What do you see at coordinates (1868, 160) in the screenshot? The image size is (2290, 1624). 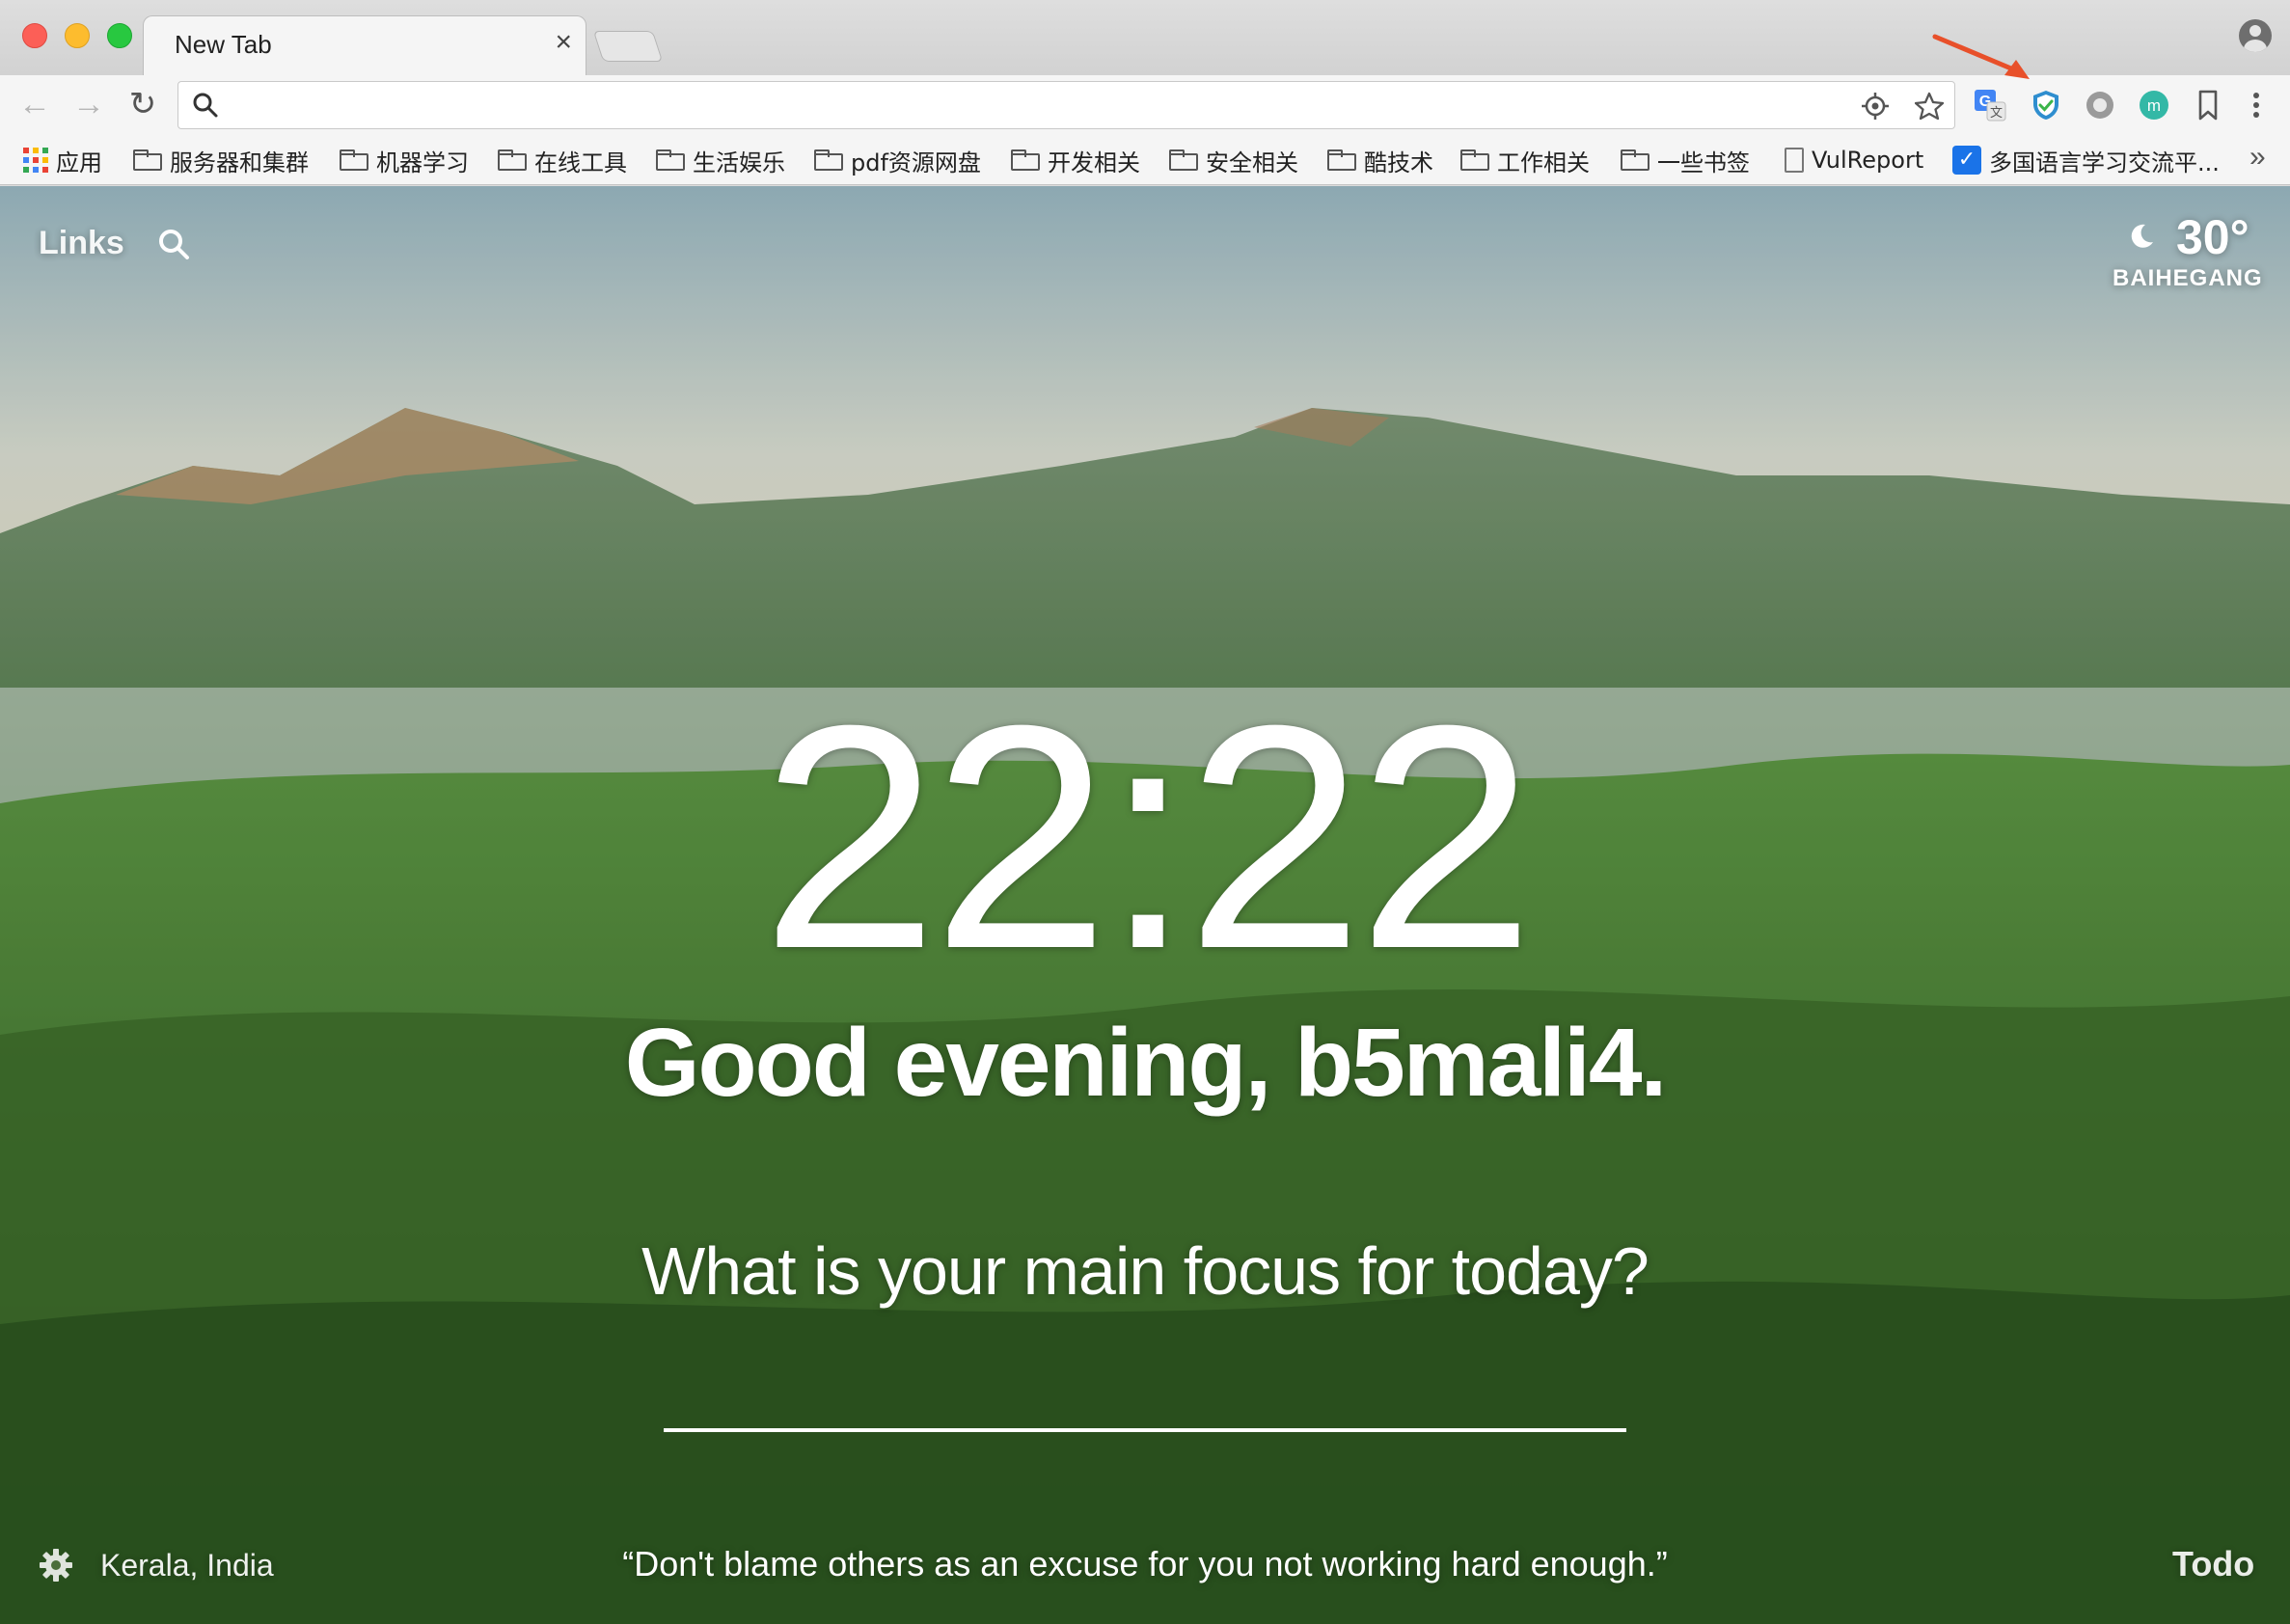 I see `bookmark-label: VulReport` at bounding box center [1868, 160].